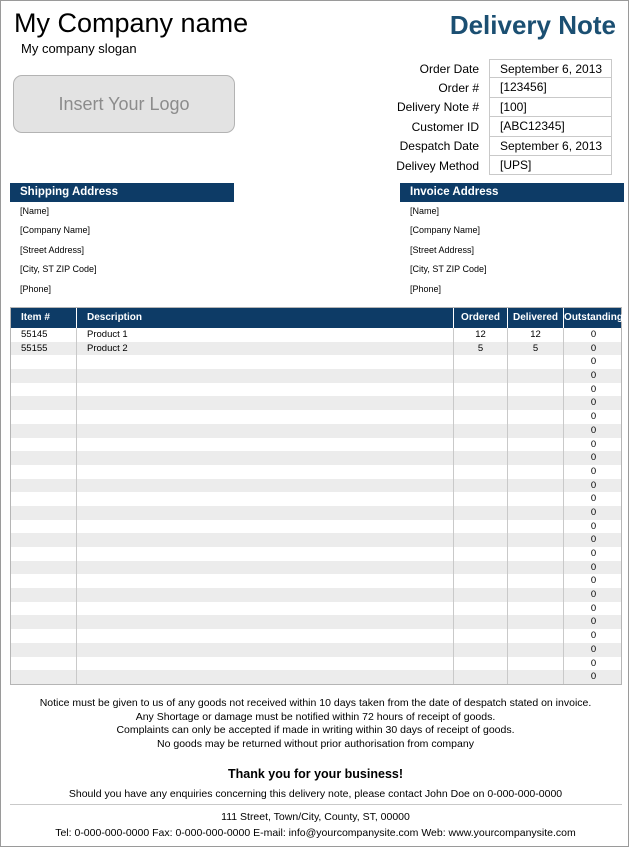 The image size is (629, 847). I want to click on logo-placeholder-text: Insert Your Logo, so click(124, 103).